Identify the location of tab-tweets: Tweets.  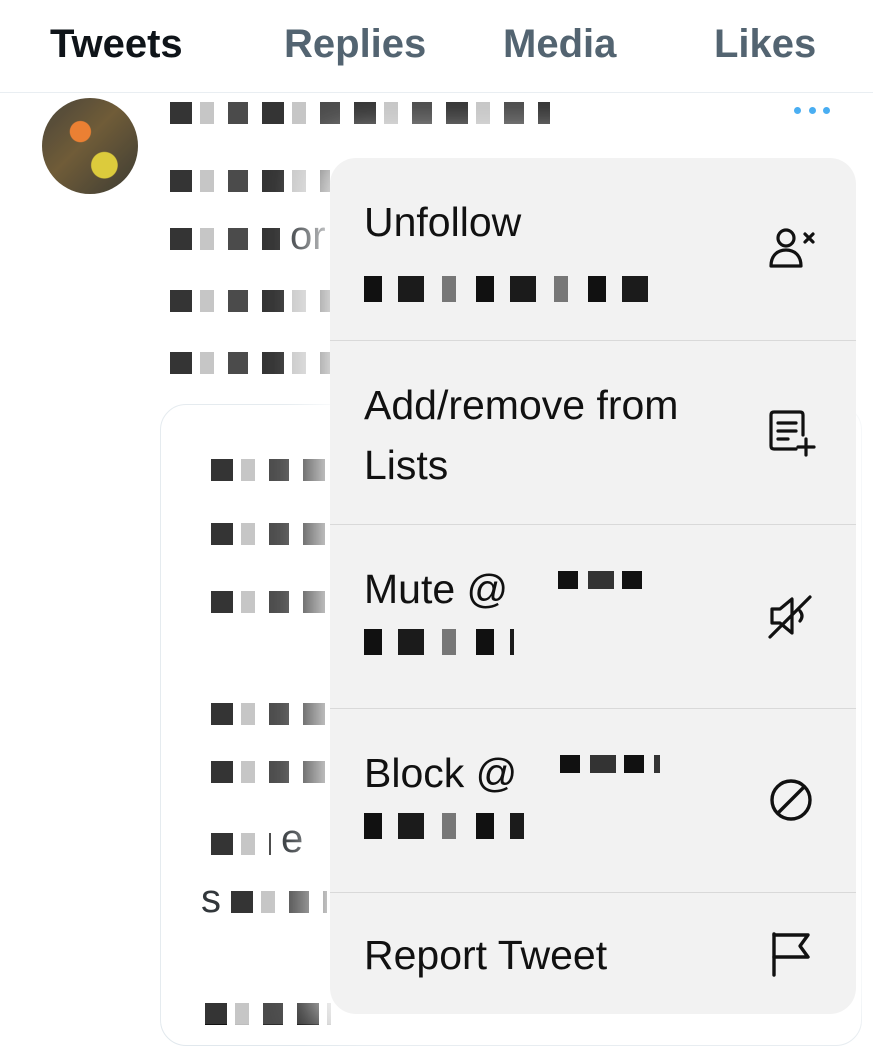
(116, 44).